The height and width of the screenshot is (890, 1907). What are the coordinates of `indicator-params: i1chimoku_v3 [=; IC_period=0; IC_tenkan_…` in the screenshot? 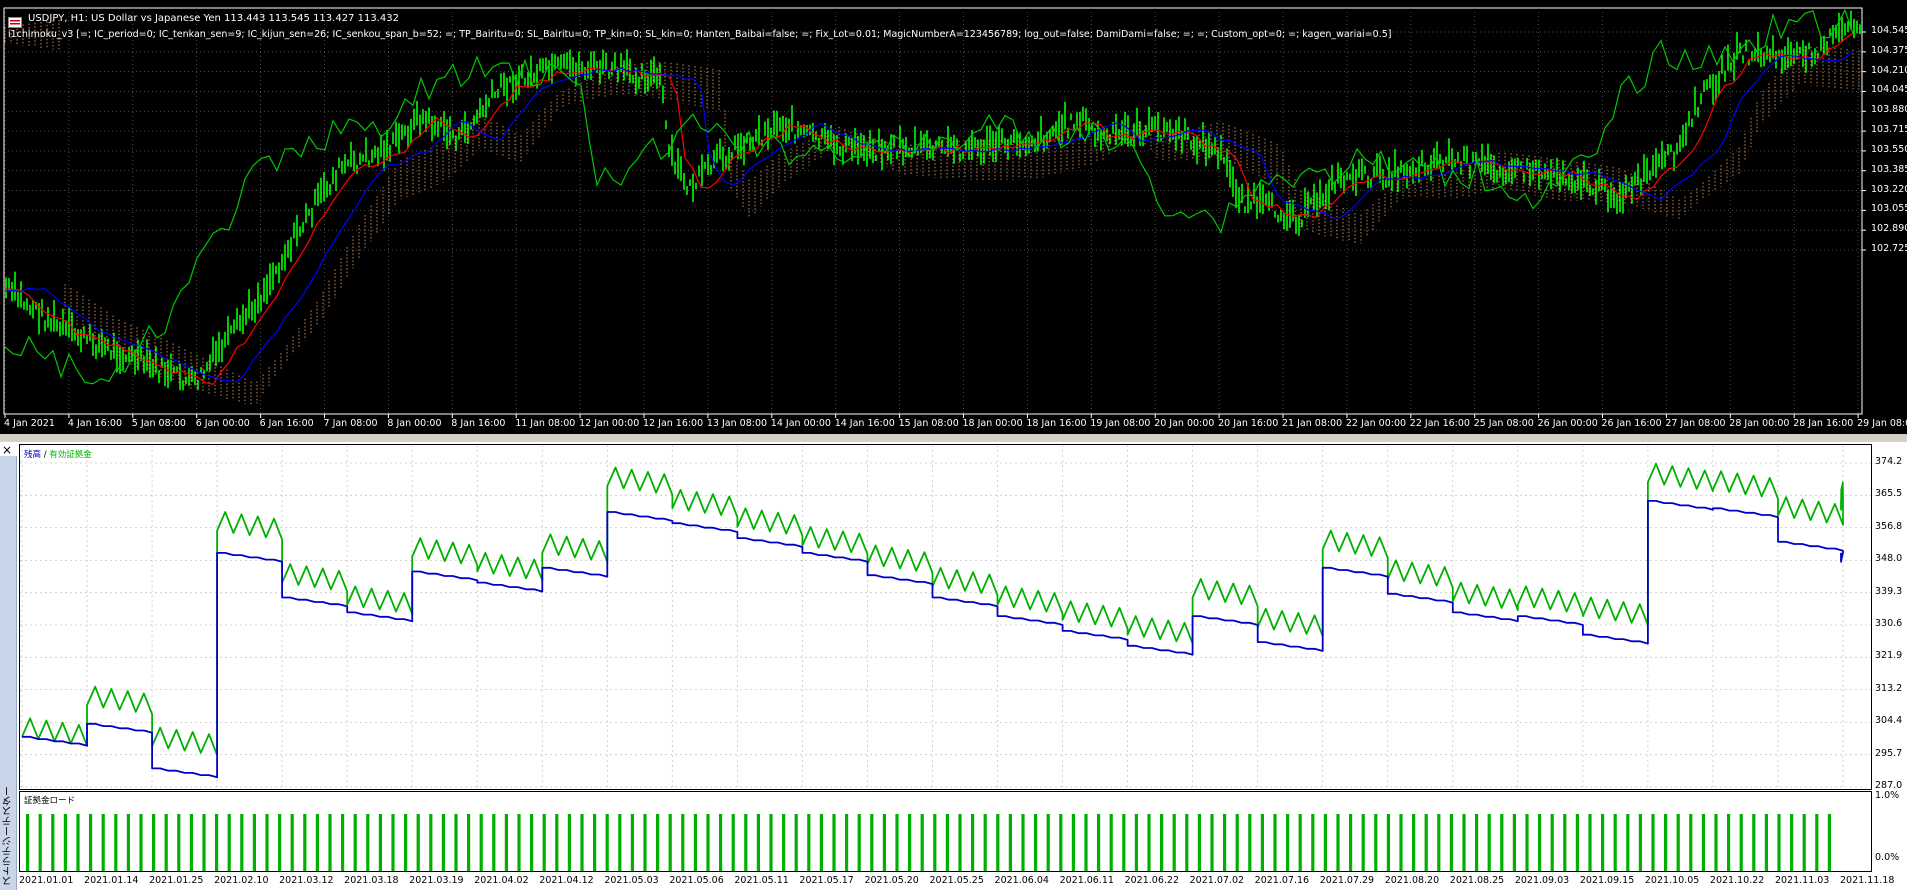 It's located at (700, 34).